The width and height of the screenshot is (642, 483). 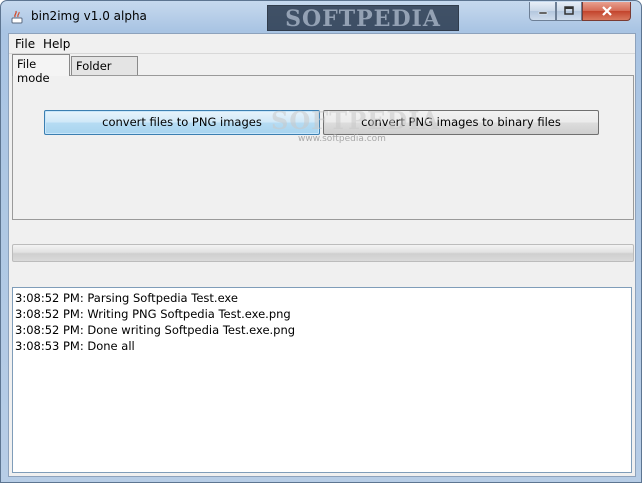 What do you see at coordinates (363, 18) in the screenshot?
I see `softpedia-watermark: SOFTPEDIA` at bounding box center [363, 18].